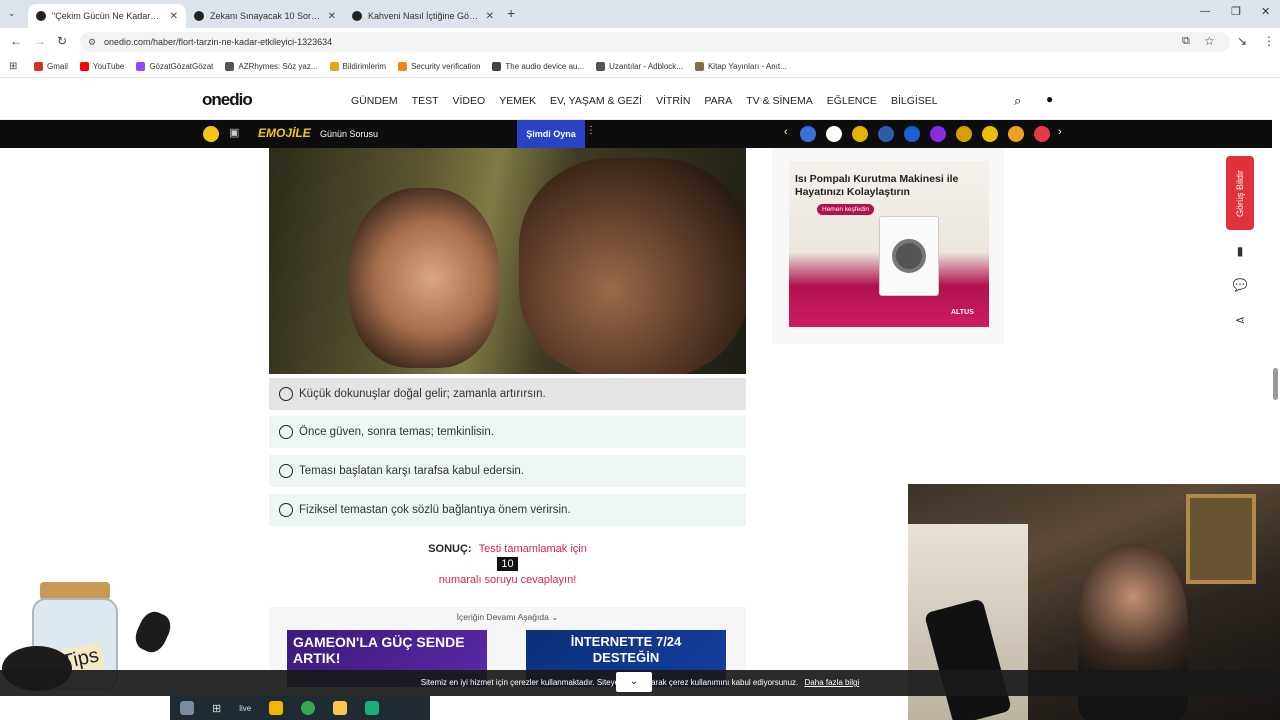 The width and height of the screenshot is (1280, 720). What do you see at coordinates (1049, 99) in the screenshot?
I see `user-icon: ●` at bounding box center [1049, 99].